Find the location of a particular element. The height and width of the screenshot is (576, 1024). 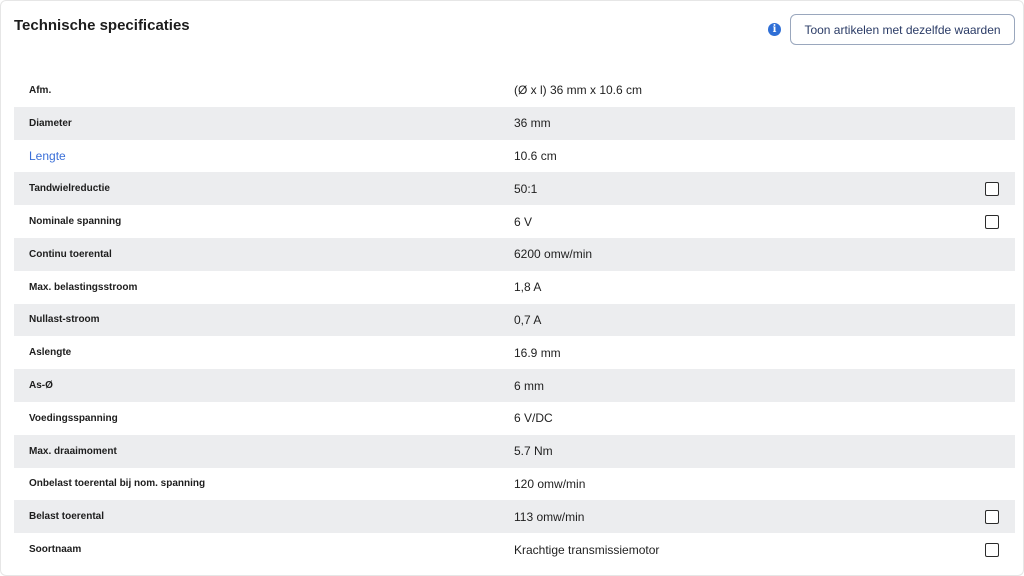

spec-label: Tandwielreductie is located at coordinates (69, 189).